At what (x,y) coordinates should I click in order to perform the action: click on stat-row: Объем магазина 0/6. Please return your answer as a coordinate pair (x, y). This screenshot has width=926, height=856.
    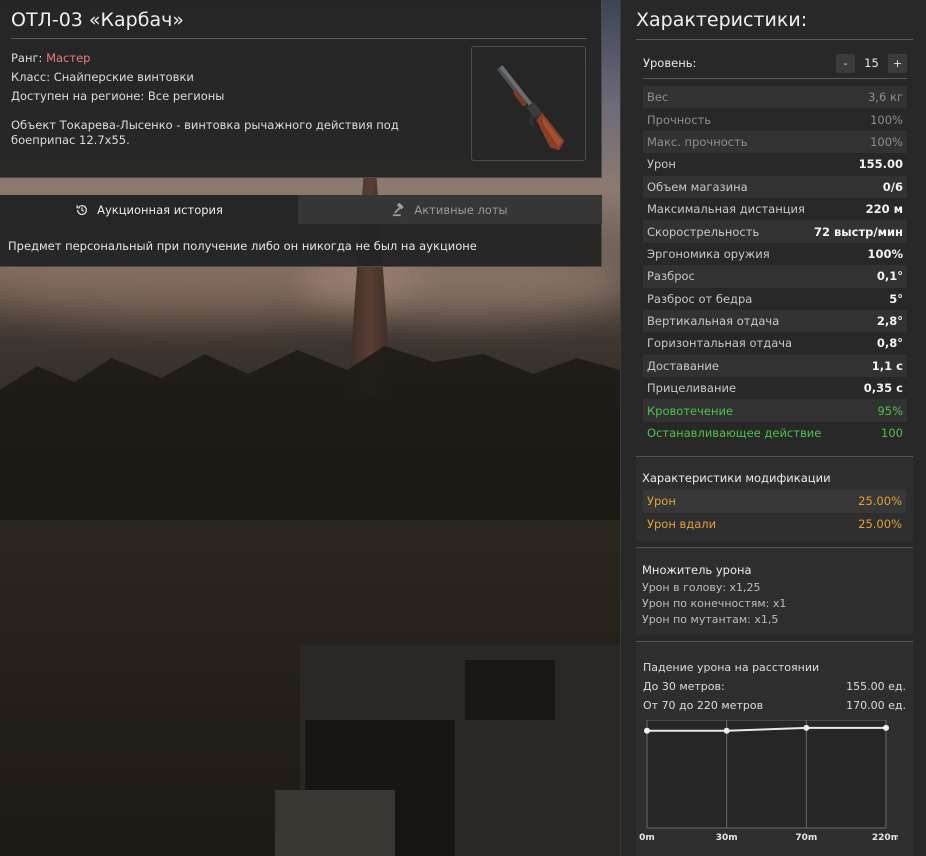
    Looking at the image, I should click on (775, 186).